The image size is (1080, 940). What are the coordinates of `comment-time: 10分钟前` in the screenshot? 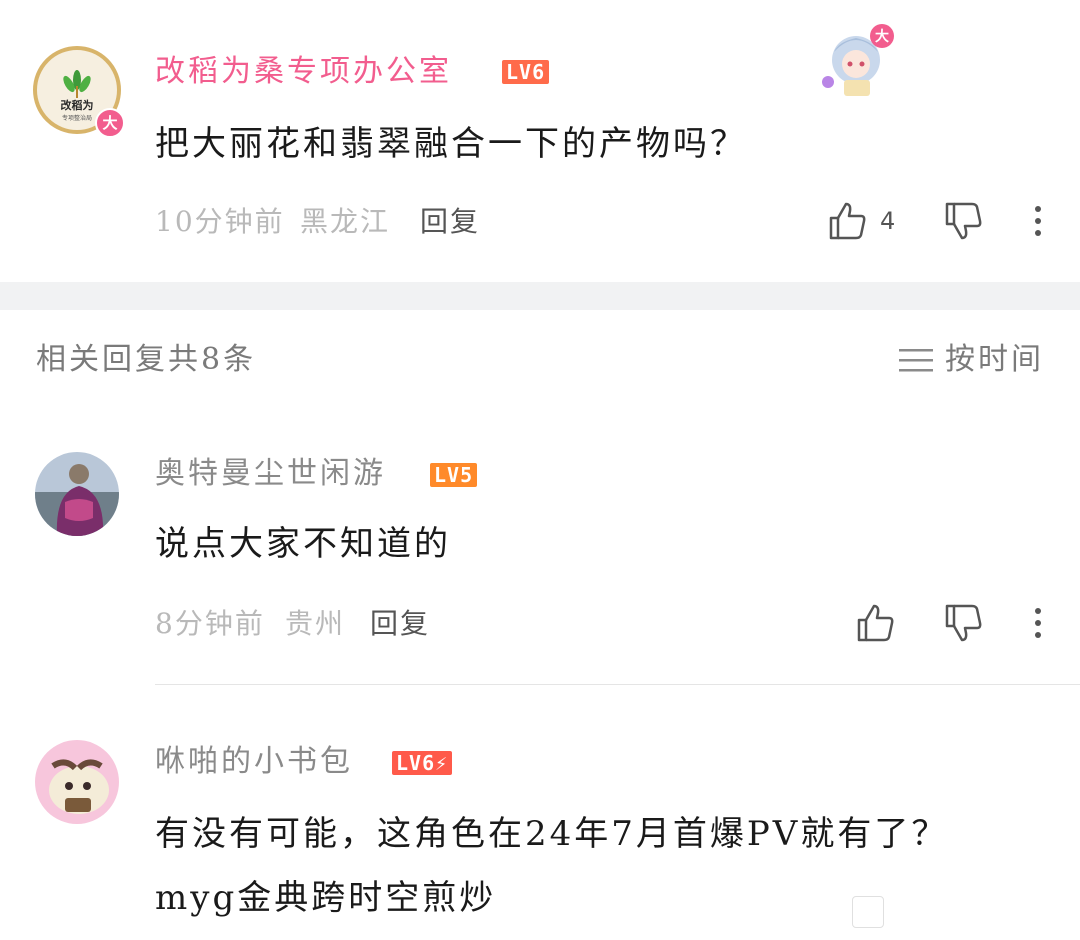 It's located at (220, 221).